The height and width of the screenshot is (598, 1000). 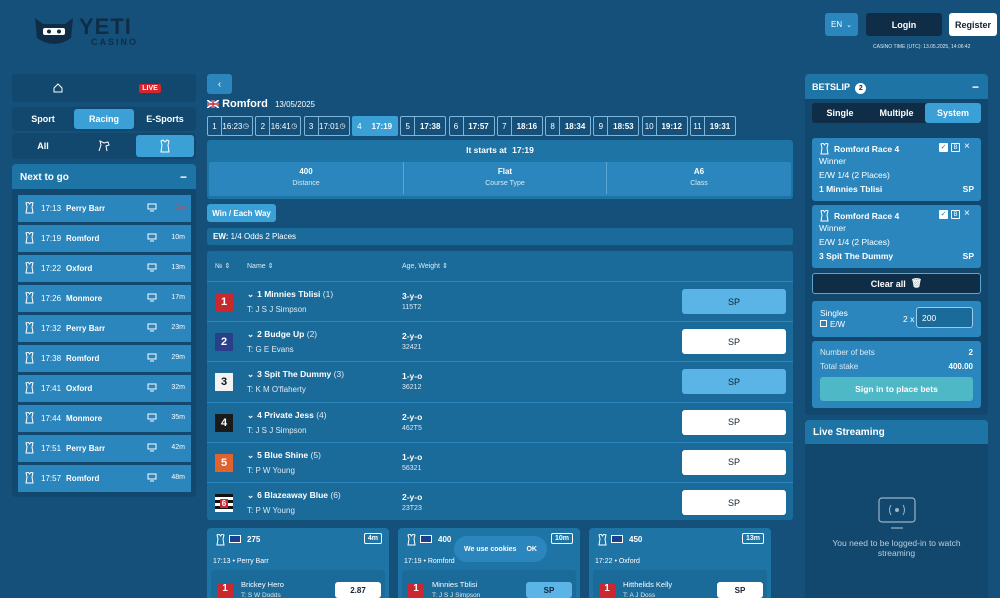 What do you see at coordinates (944, 317) in the screenshot?
I see `stake-input` at bounding box center [944, 317].